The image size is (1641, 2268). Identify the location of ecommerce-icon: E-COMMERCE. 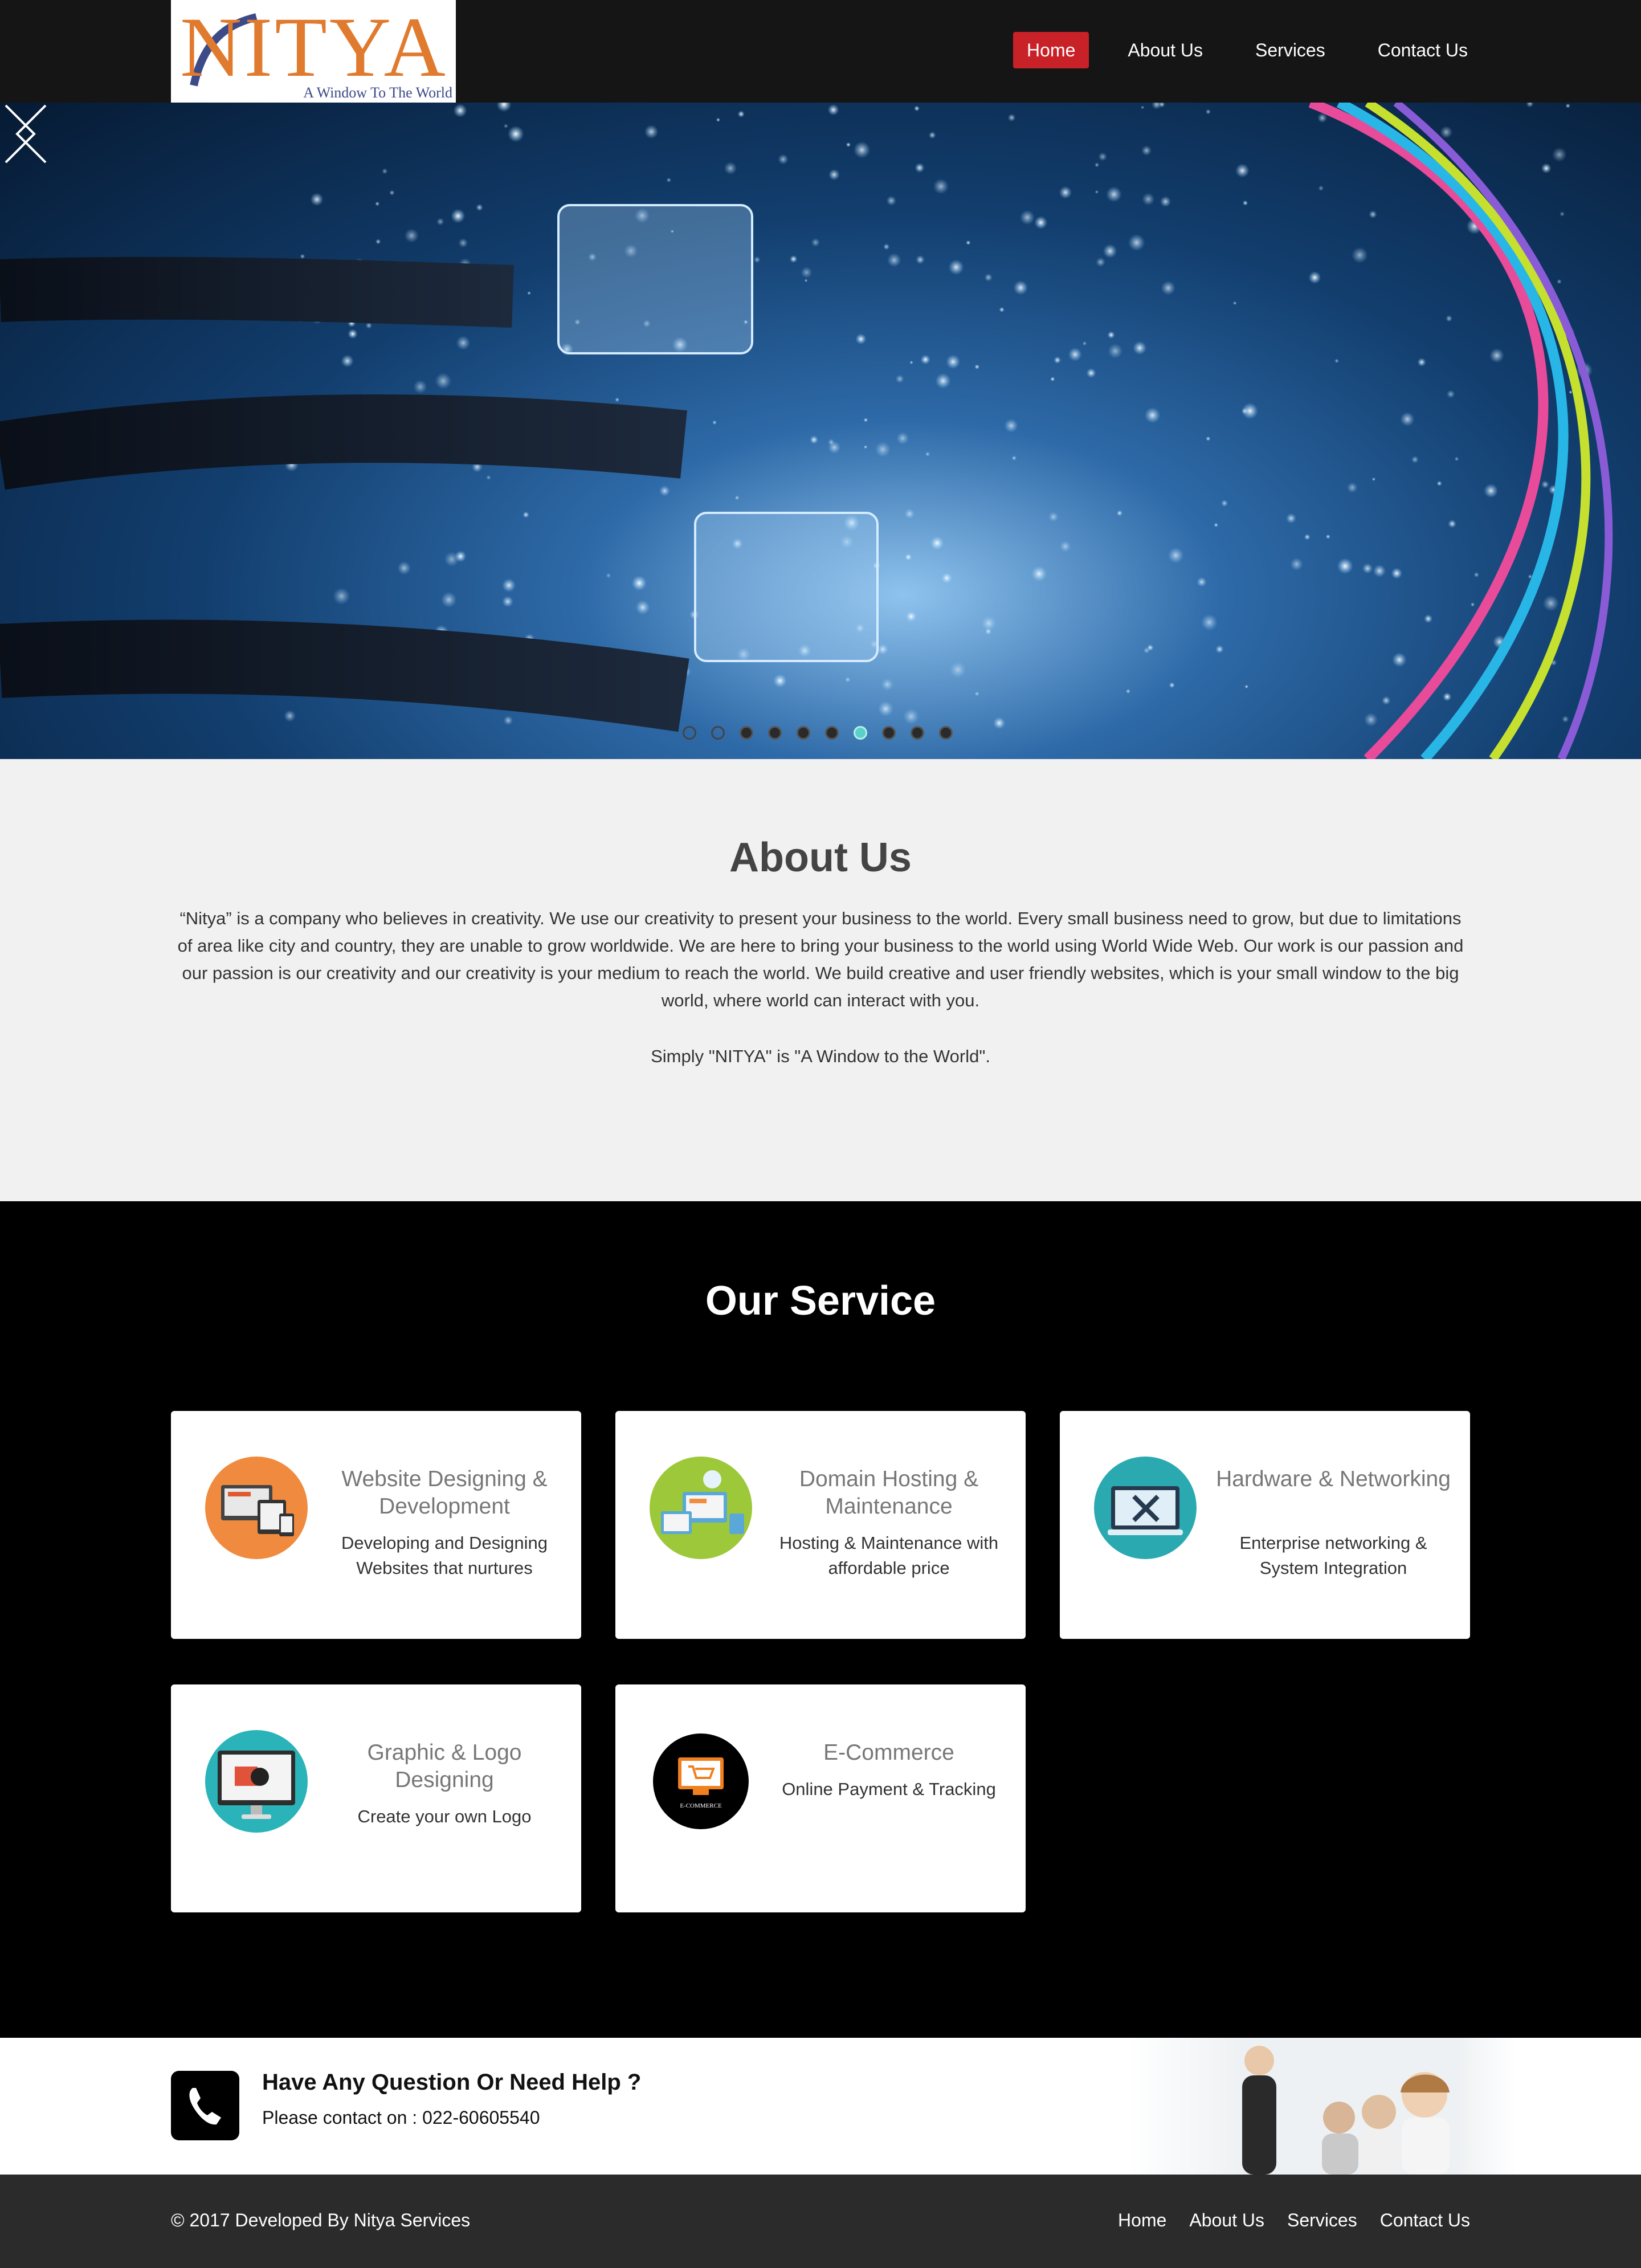
(701, 1781).